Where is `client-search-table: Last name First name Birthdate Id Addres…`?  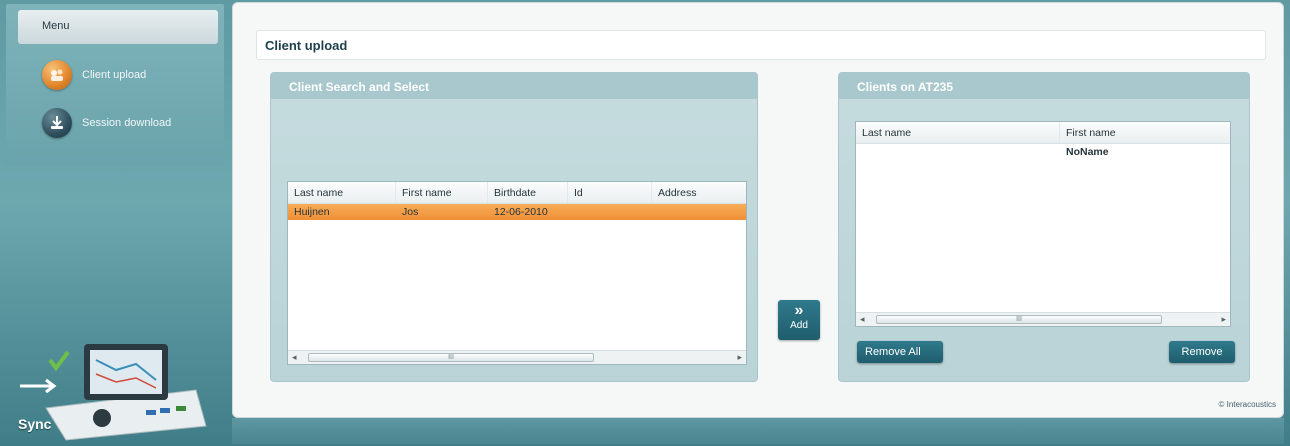
client-search-table: Last name First name Birthdate Id Addres… is located at coordinates (517, 273).